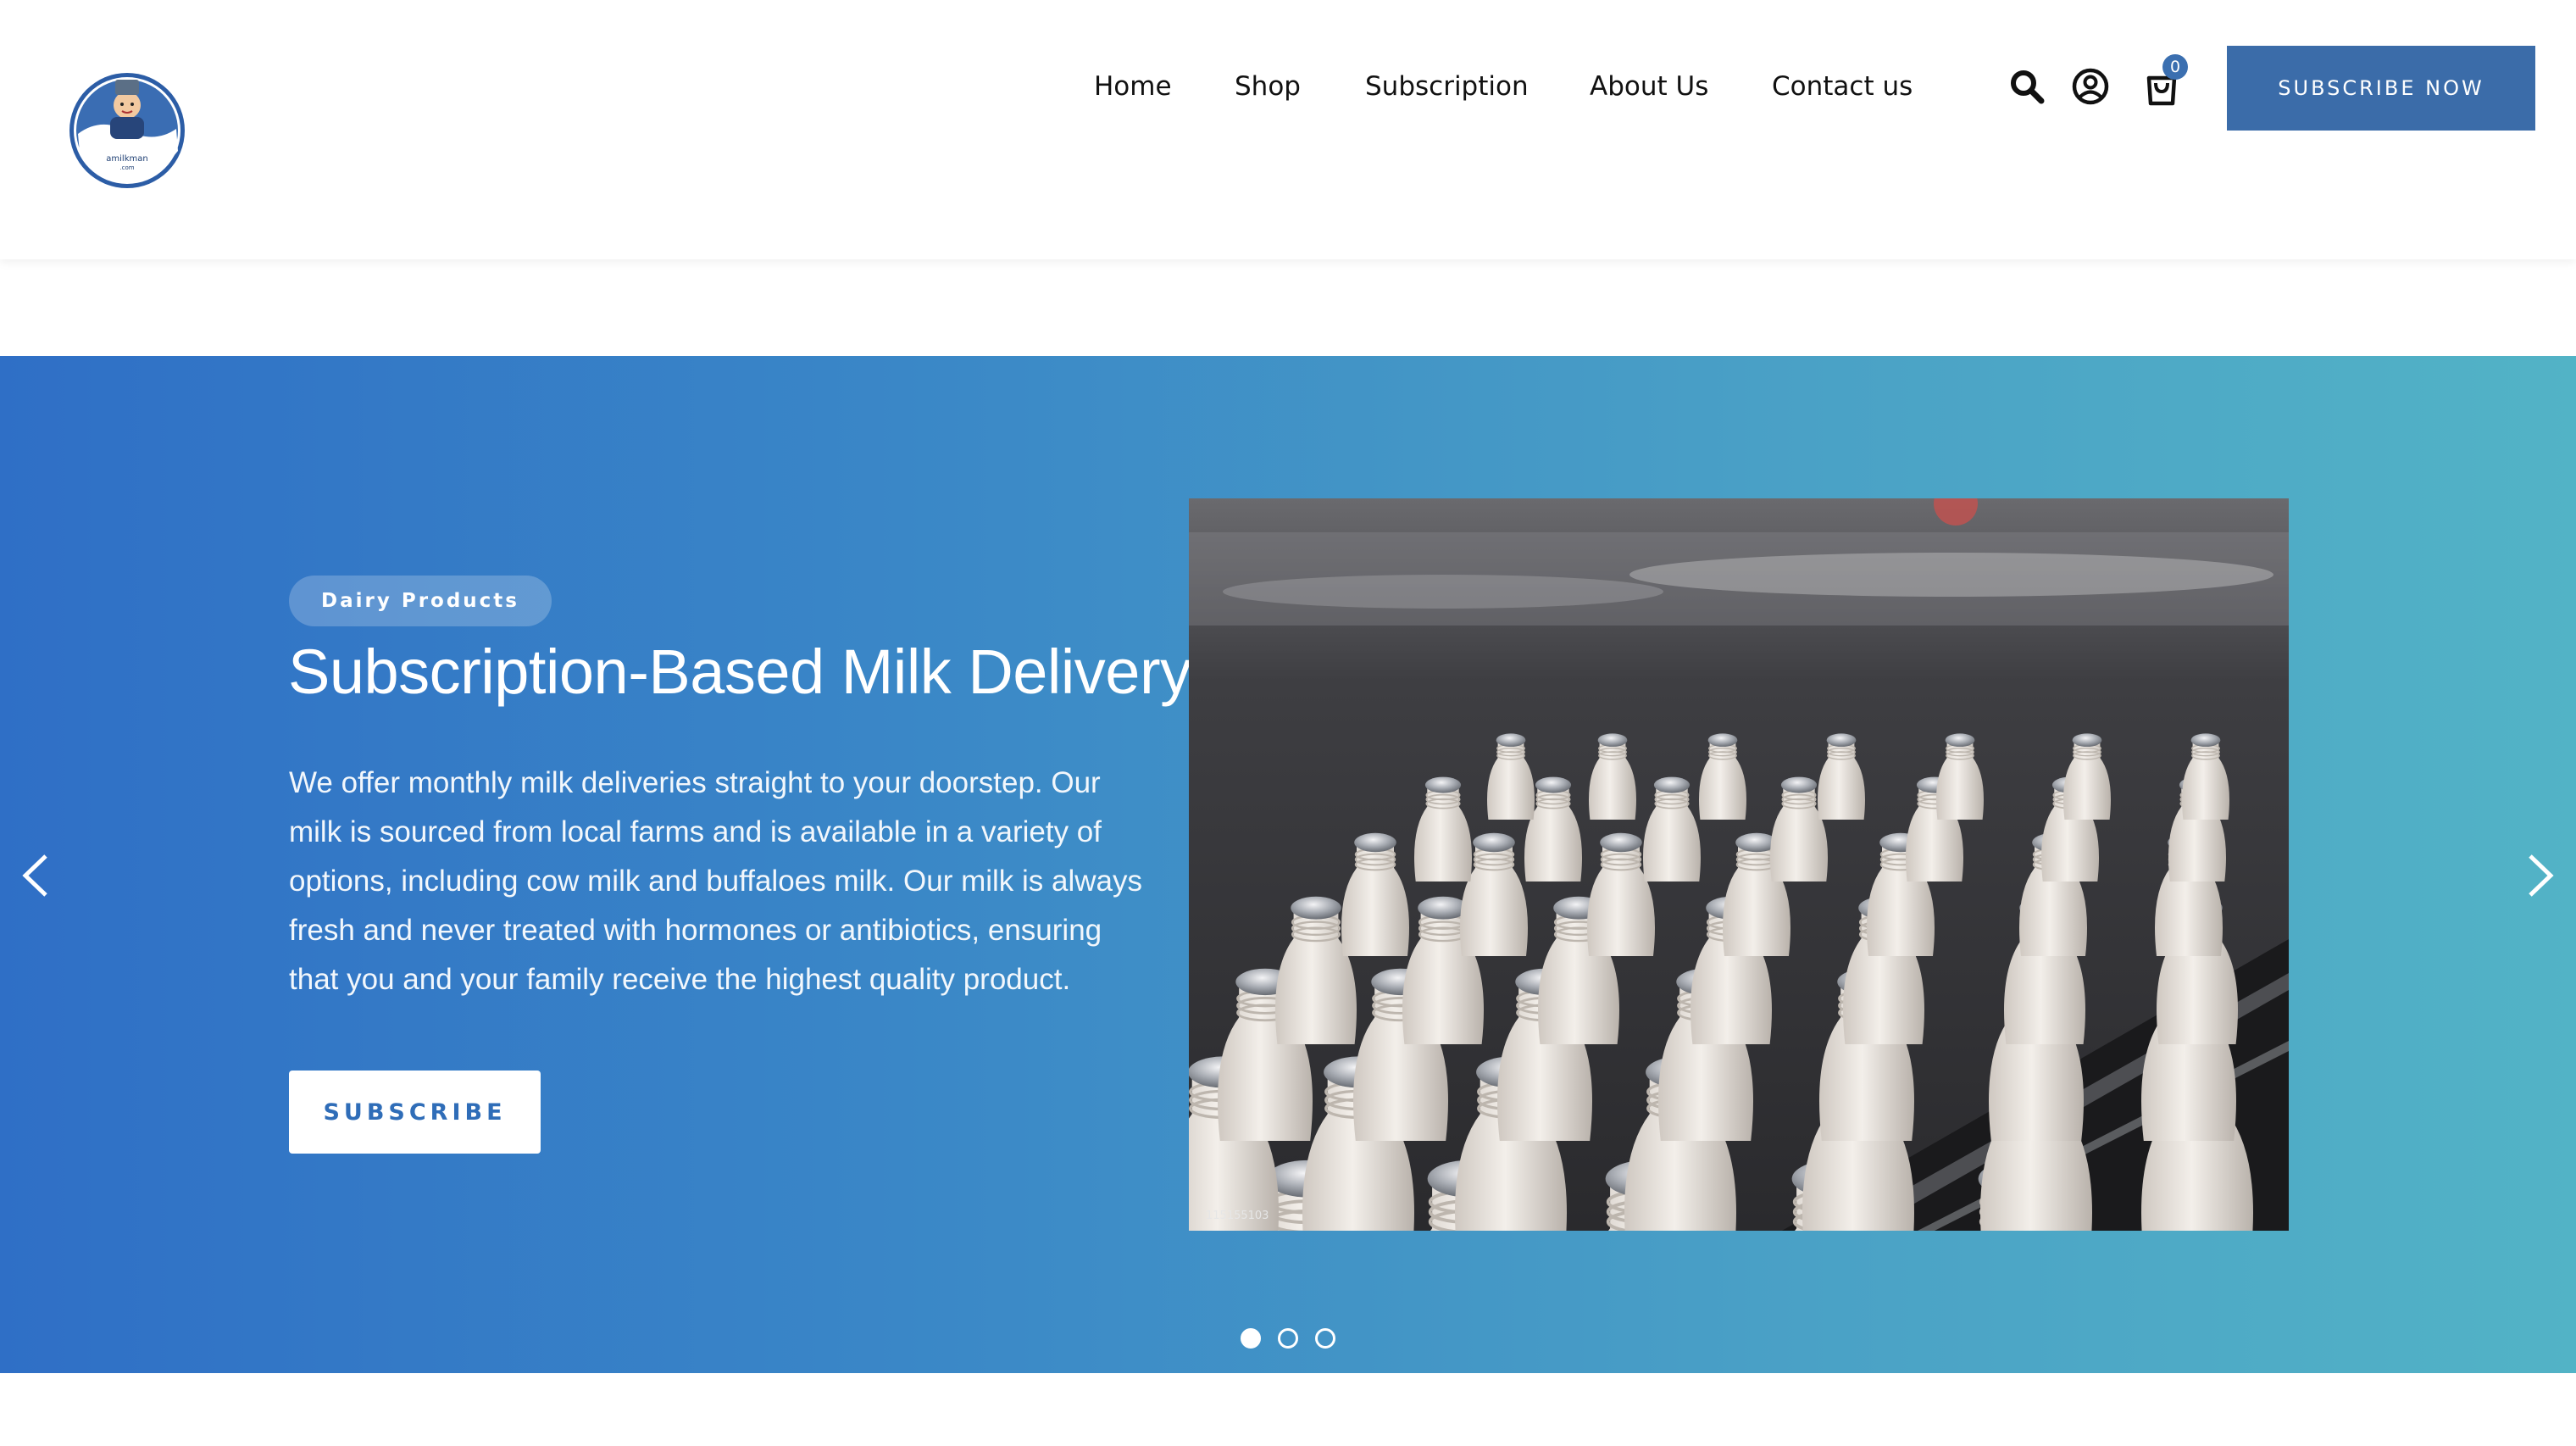  What do you see at coordinates (1447, 86) in the screenshot?
I see `nav-item-subscription: Subscription` at bounding box center [1447, 86].